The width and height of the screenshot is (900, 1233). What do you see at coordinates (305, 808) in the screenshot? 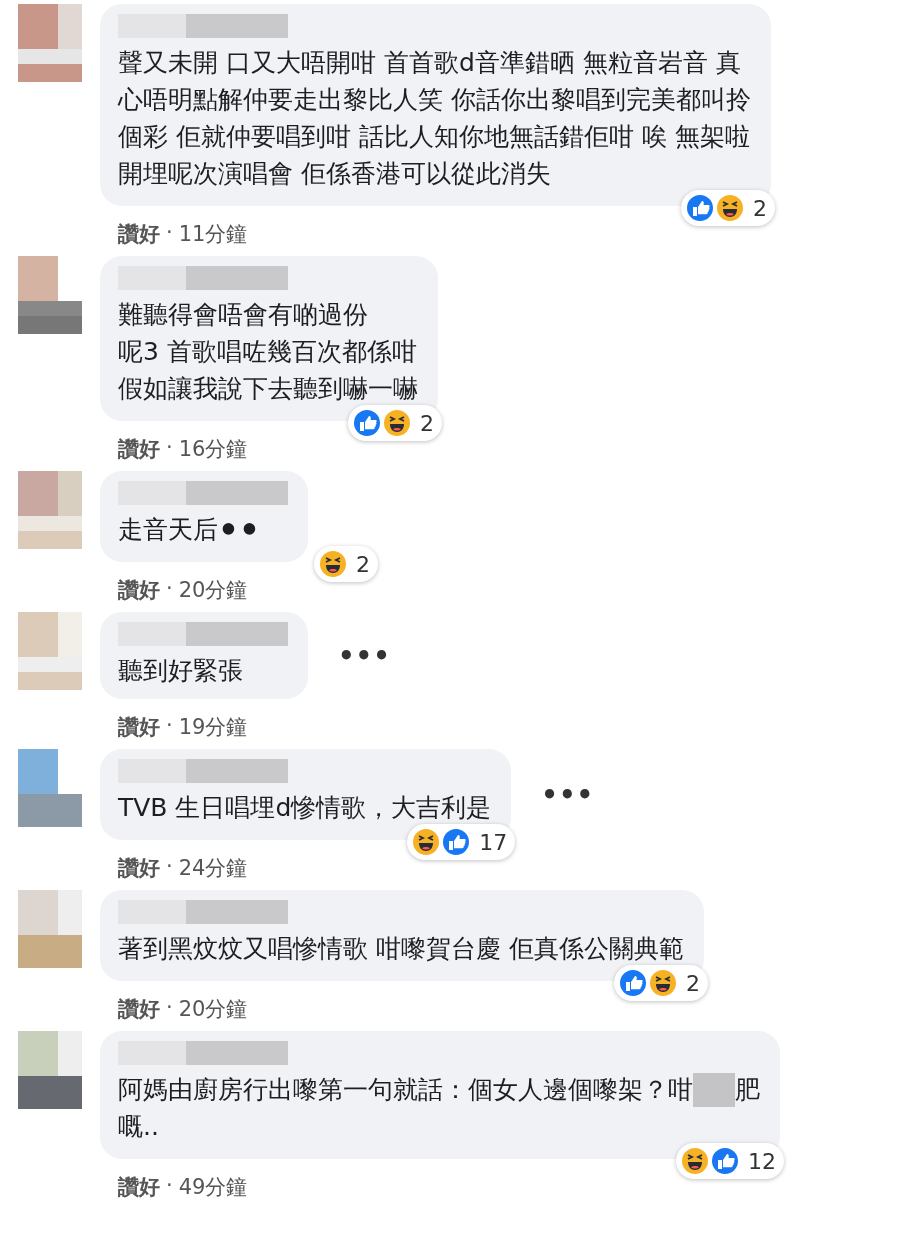
I see `comment-text: TVB 生日唱埋d慘情歌，大吉利是` at bounding box center [305, 808].